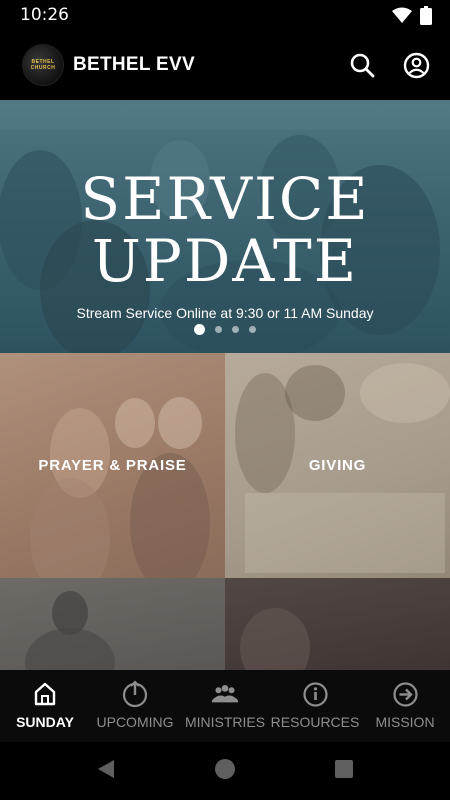  Describe the element at coordinates (225, 694) in the screenshot. I see `people-icon` at that location.